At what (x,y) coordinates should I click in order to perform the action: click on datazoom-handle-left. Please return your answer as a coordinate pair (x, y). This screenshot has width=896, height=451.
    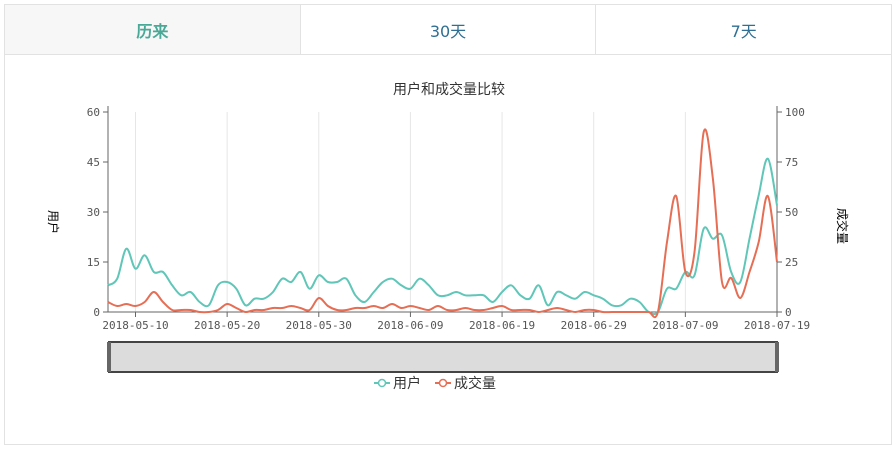
    Looking at the image, I should click on (109, 357).